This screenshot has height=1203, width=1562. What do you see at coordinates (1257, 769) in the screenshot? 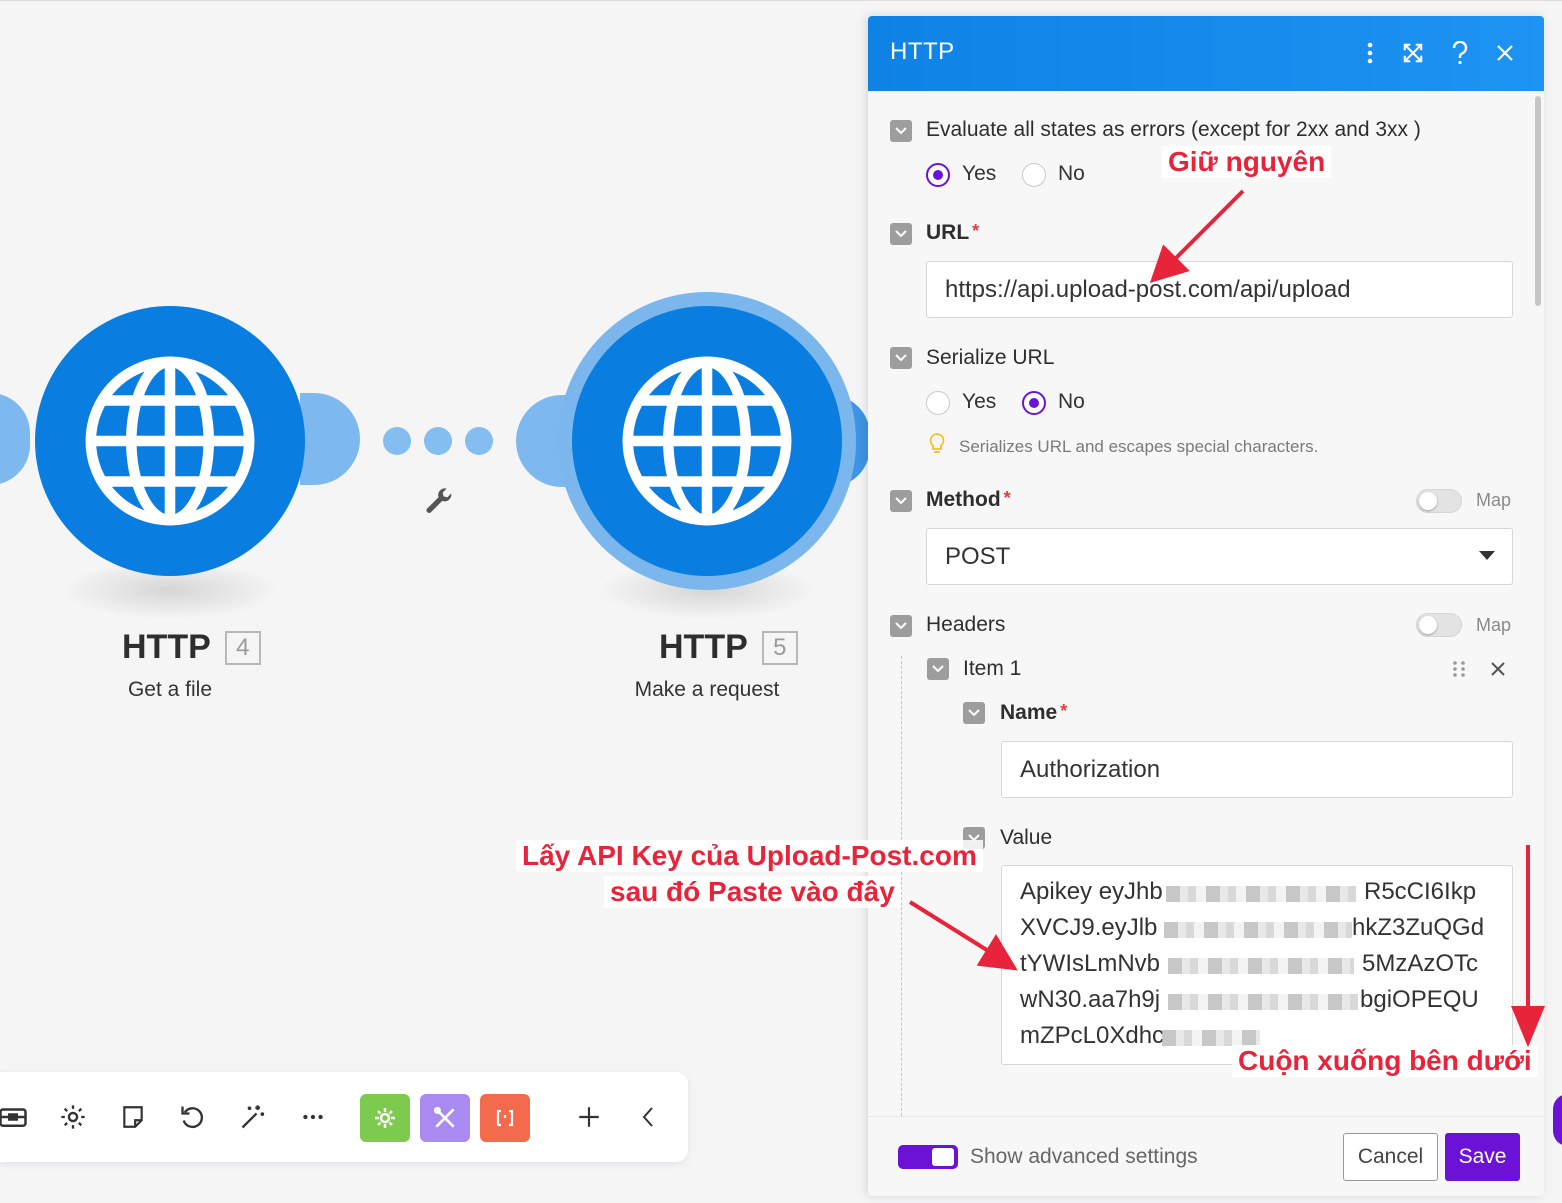
I see `header-name-input: Authorization` at bounding box center [1257, 769].